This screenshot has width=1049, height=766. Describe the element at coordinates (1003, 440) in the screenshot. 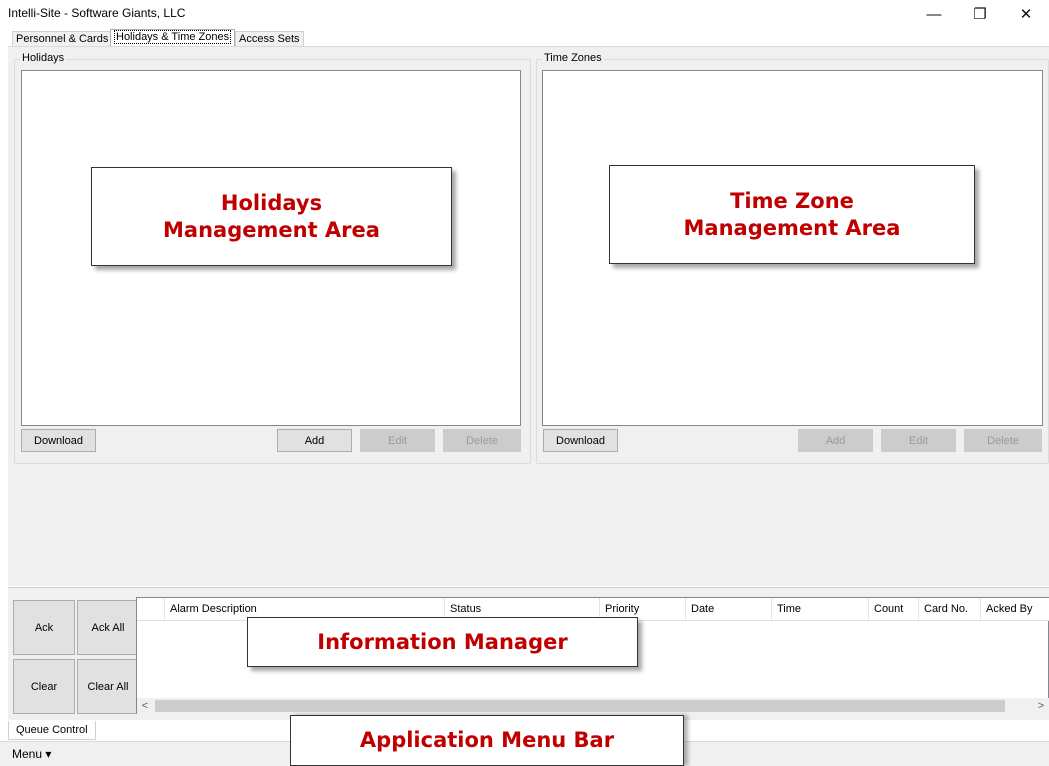

I see `time-zones-delete-button: Delete` at that location.